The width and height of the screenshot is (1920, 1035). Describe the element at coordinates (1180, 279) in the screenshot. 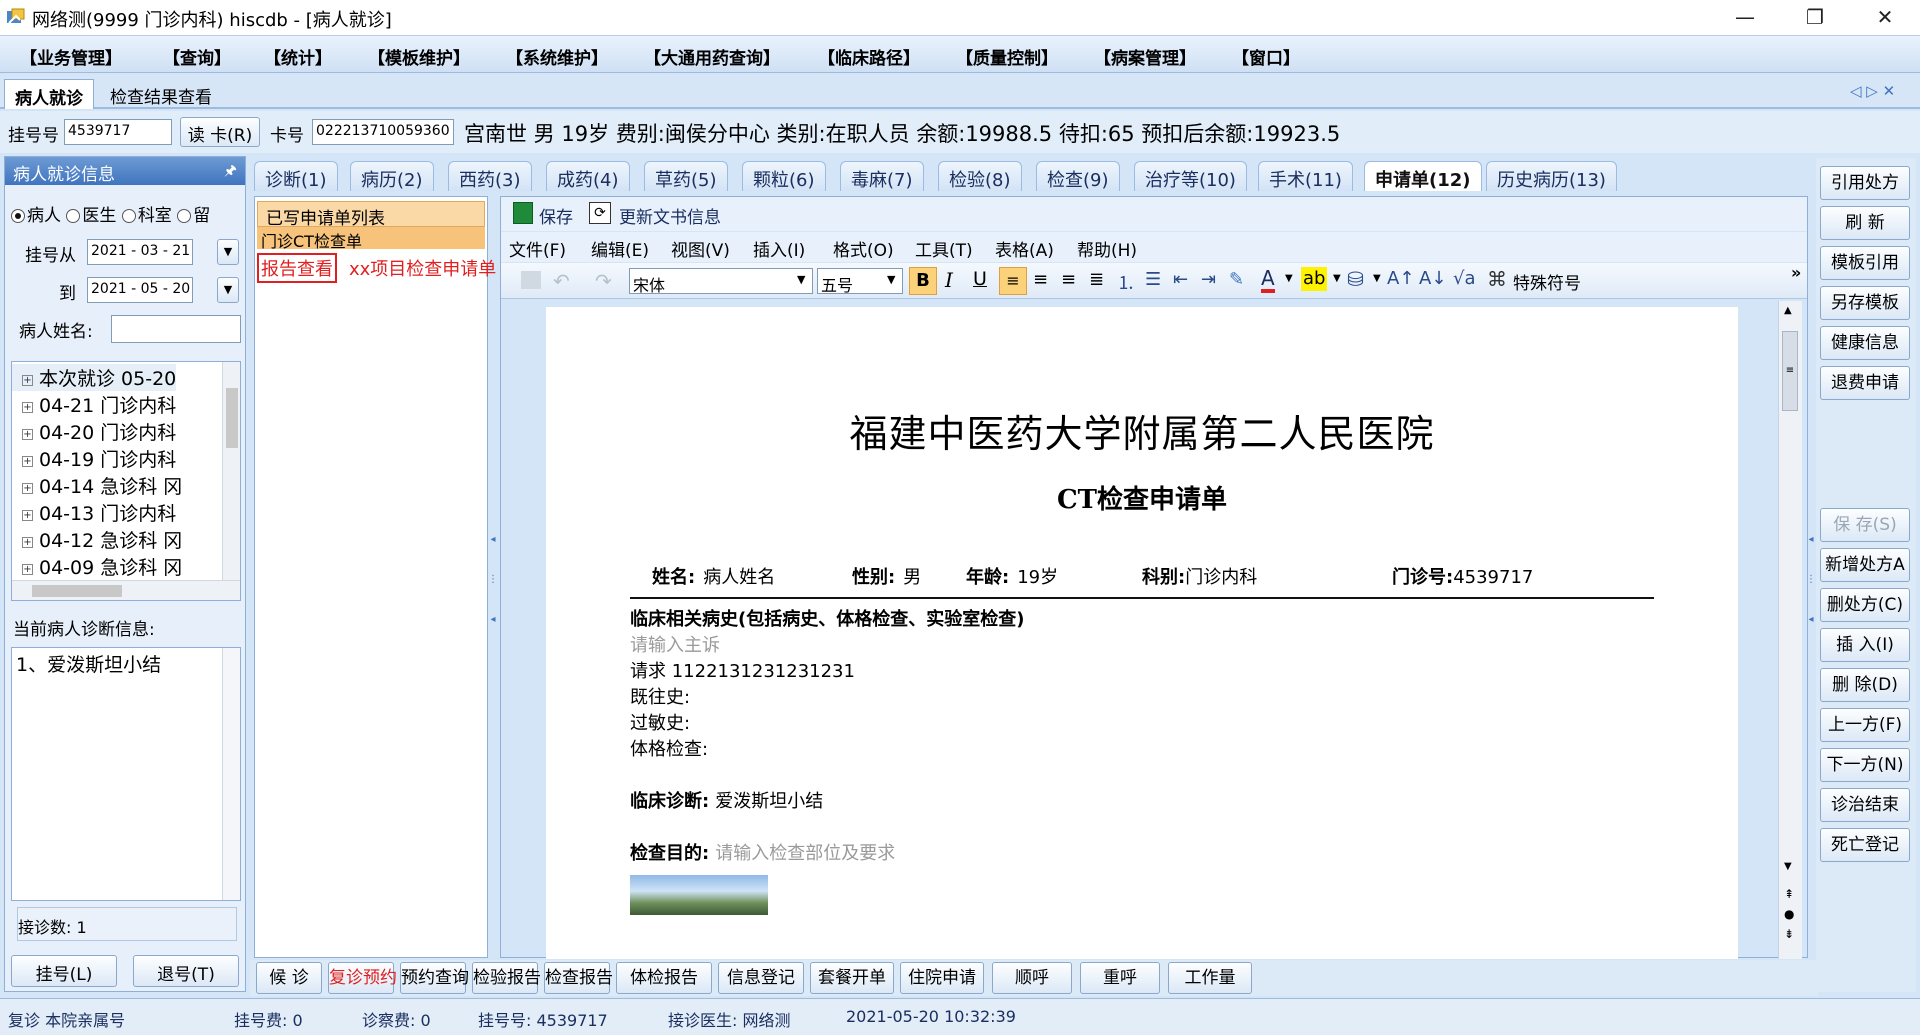

I see `outdent-icon: ⇤` at that location.